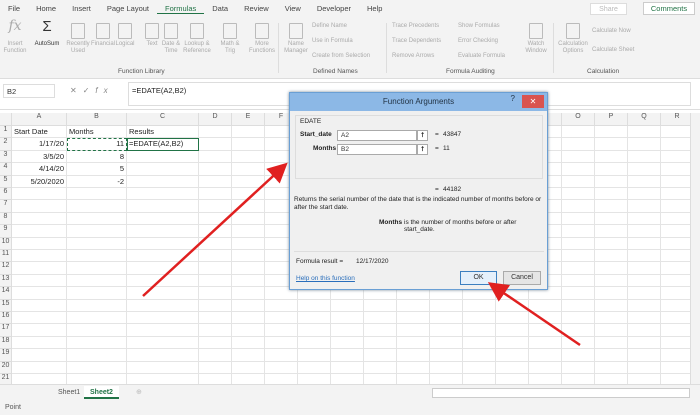 Image resolution: width=700 pixels, height=415 pixels. What do you see at coordinates (534, 314) in the screenshot?
I see `red-arrow-ok` at bounding box center [534, 314].